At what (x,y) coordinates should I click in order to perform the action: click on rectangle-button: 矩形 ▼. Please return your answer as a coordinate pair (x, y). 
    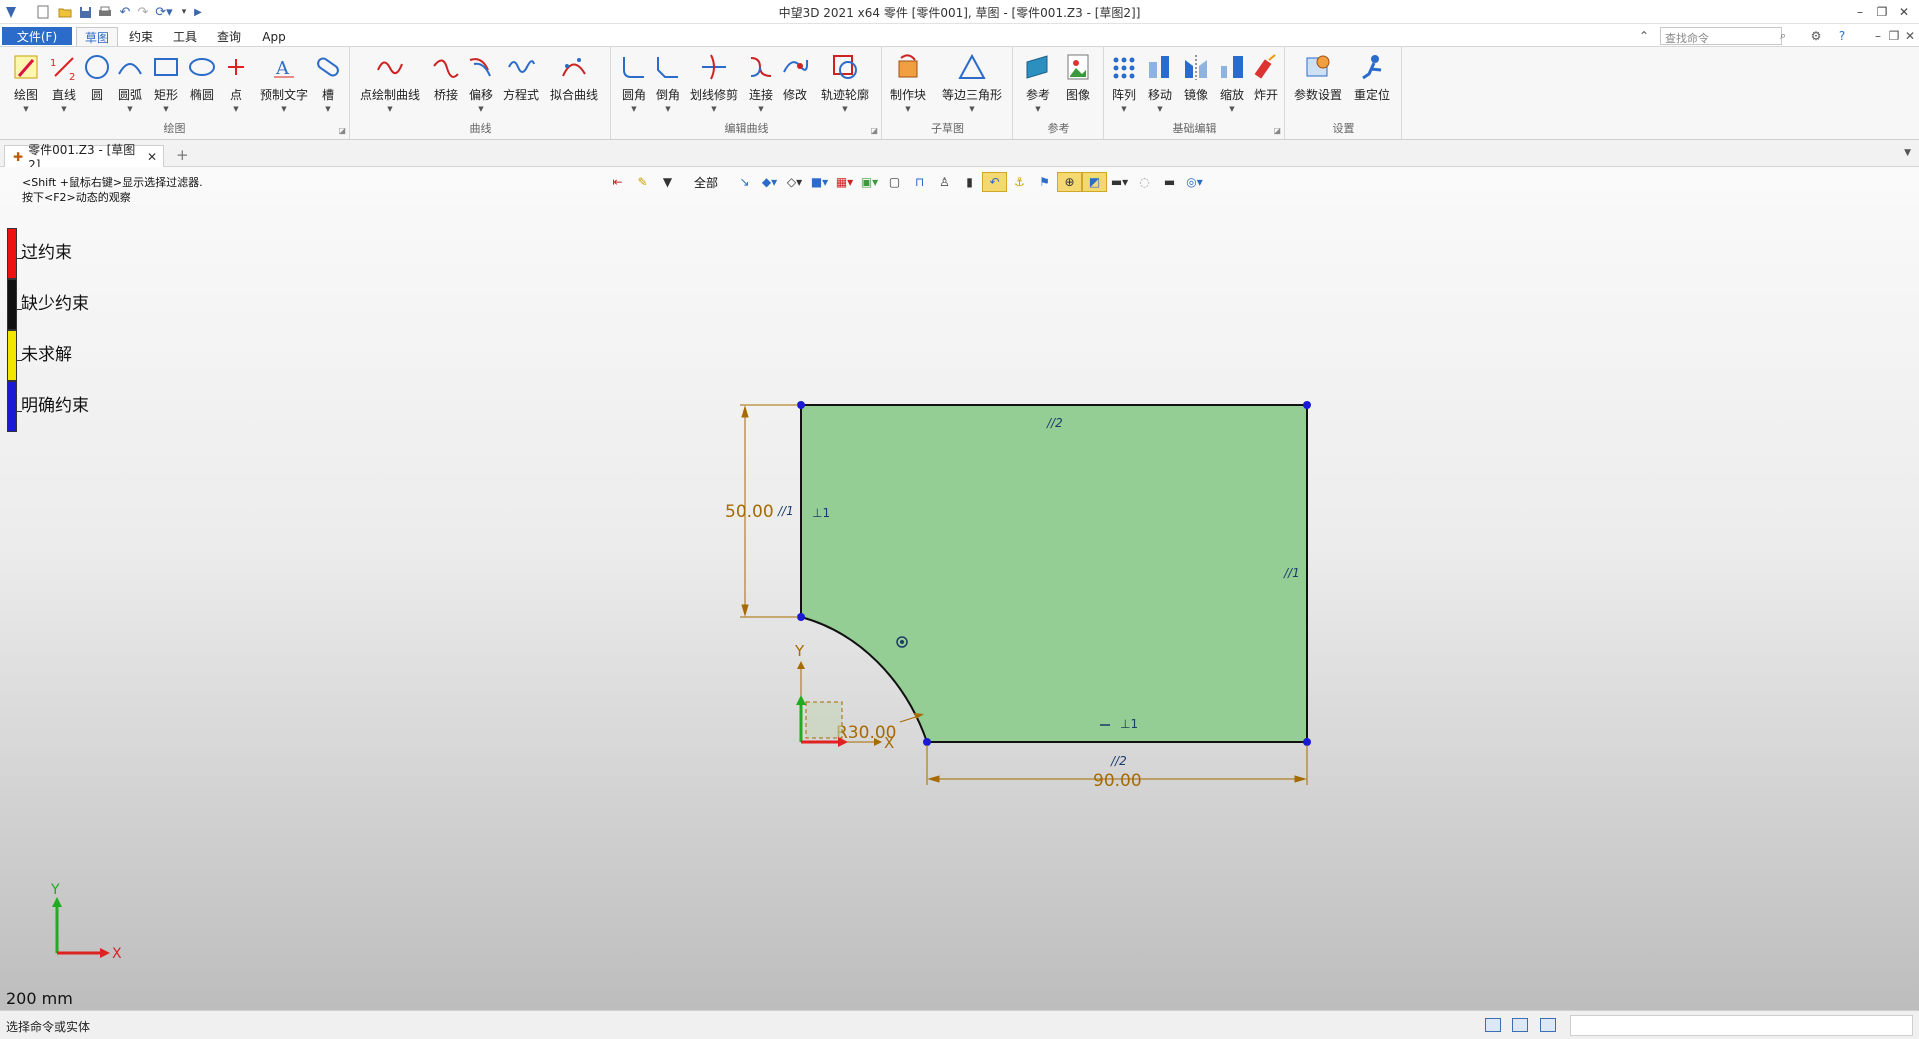
    Looking at the image, I should click on (166, 86).